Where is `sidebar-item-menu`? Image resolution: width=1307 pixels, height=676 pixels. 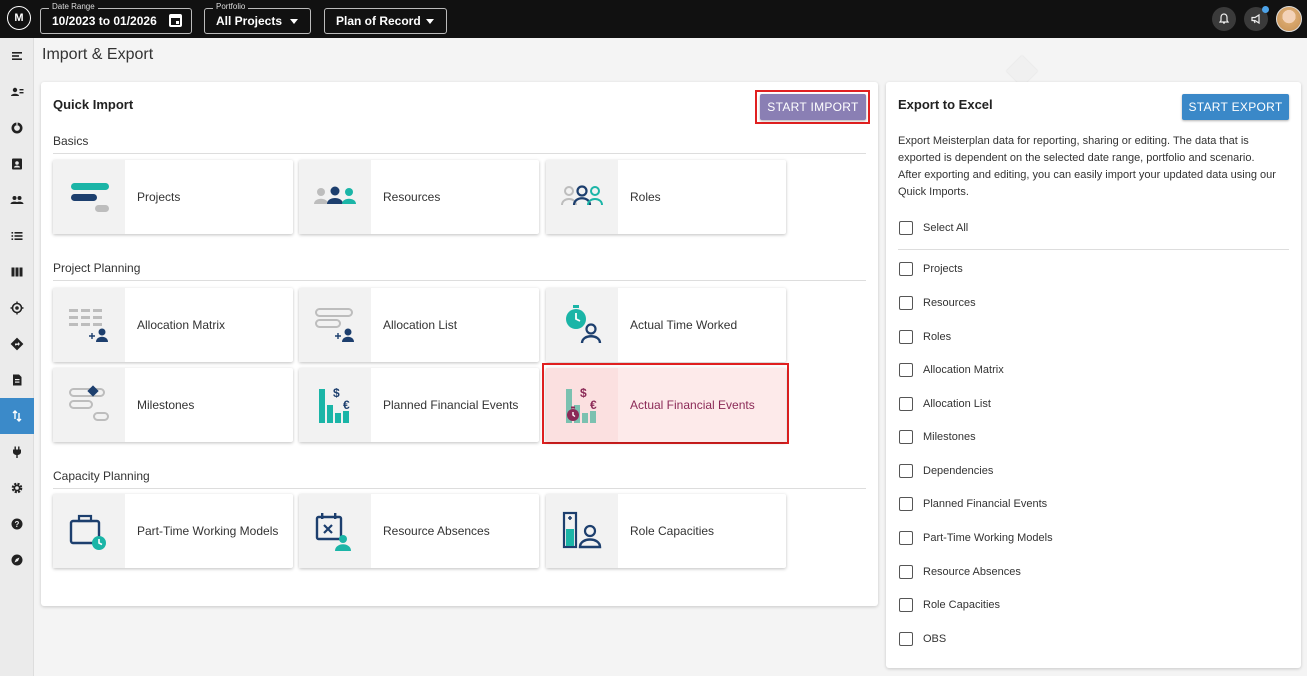 sidebar-item-menu is located at coordinates (17, 56).